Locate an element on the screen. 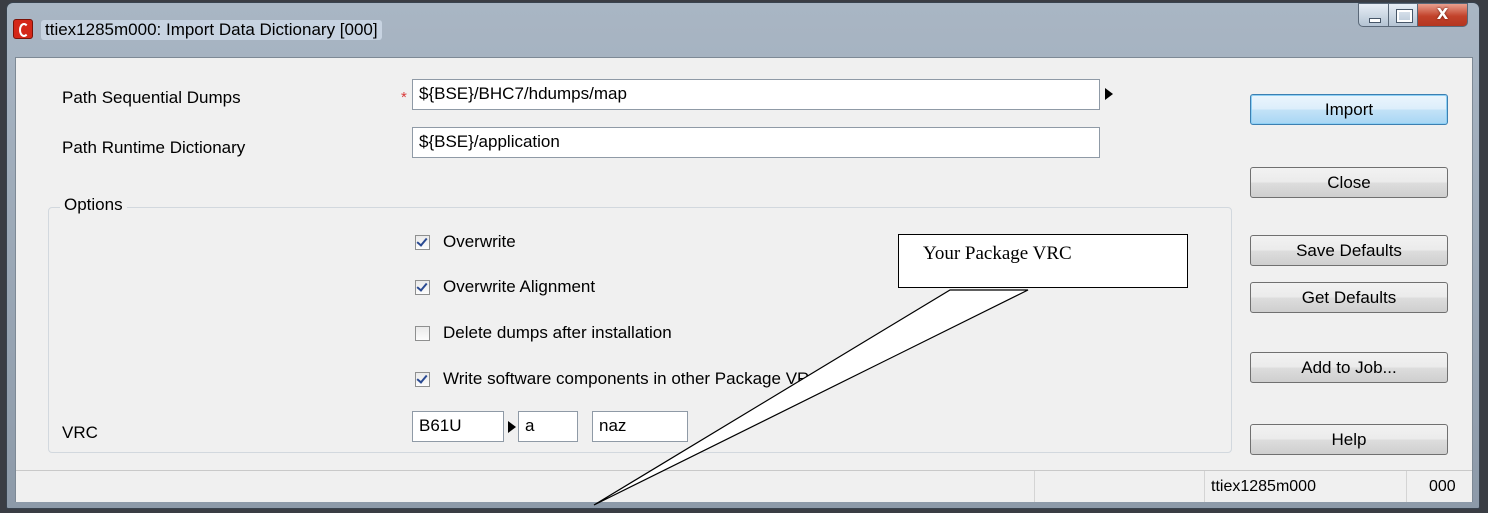 The width and height of the screenshot is (1488, 513). vrc-version-input: B61U is located at coordinates (458, 426).